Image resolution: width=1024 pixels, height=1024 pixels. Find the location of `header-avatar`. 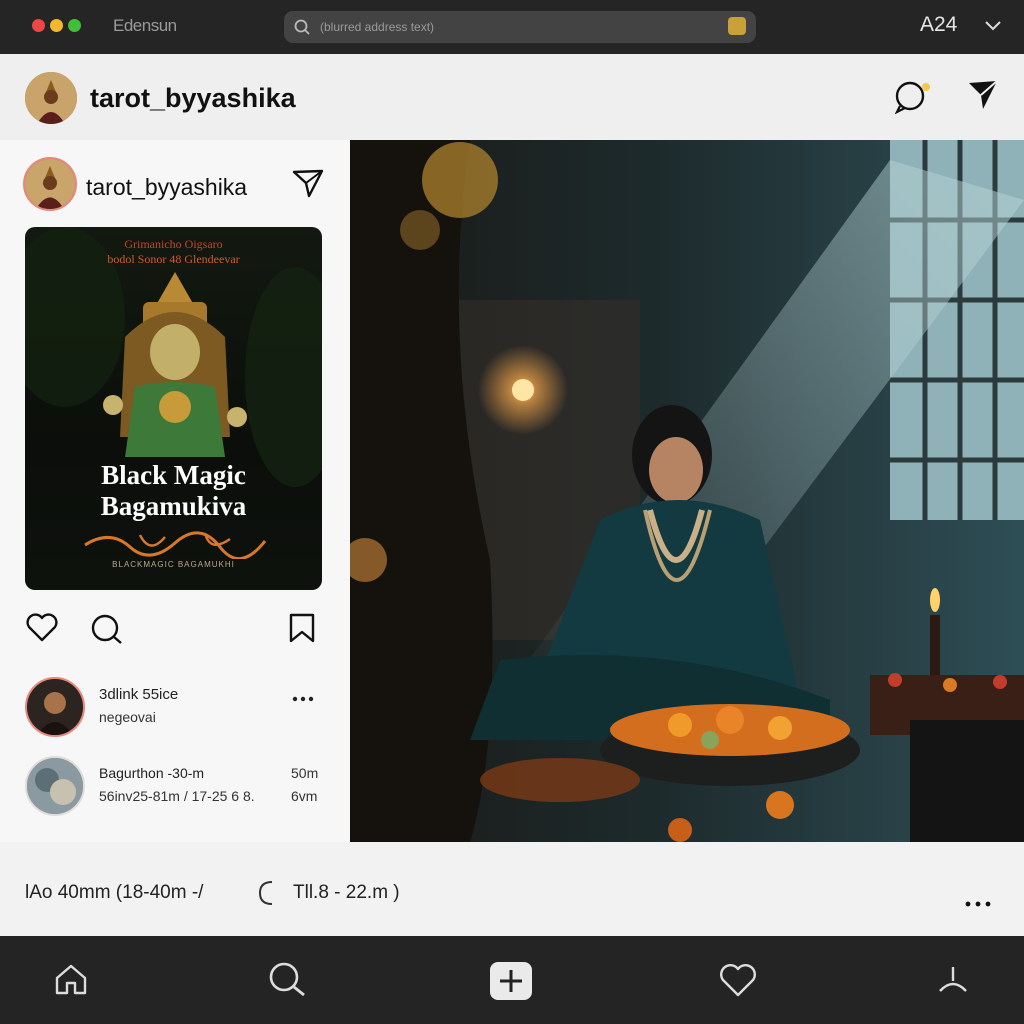

header-avatar is located at coordinates (51, 98).